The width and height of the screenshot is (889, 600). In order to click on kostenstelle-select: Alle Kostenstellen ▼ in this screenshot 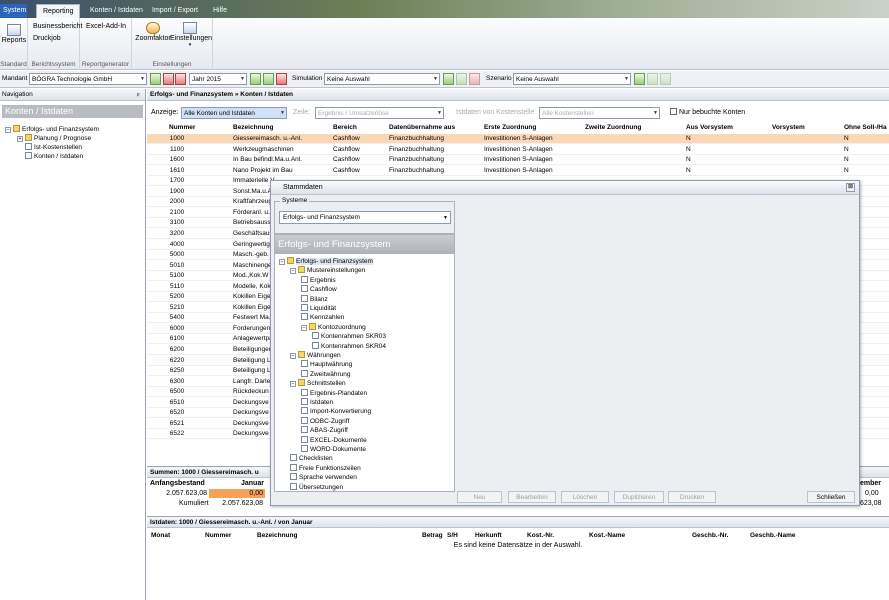, I will do `click(599, 113)`.